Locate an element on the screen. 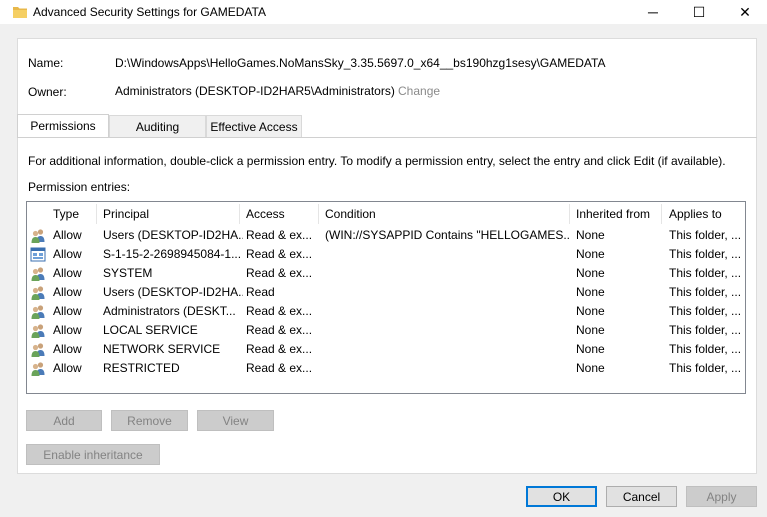 The image size is (767, 517). folder-icon is located at coordinates (20, 12).